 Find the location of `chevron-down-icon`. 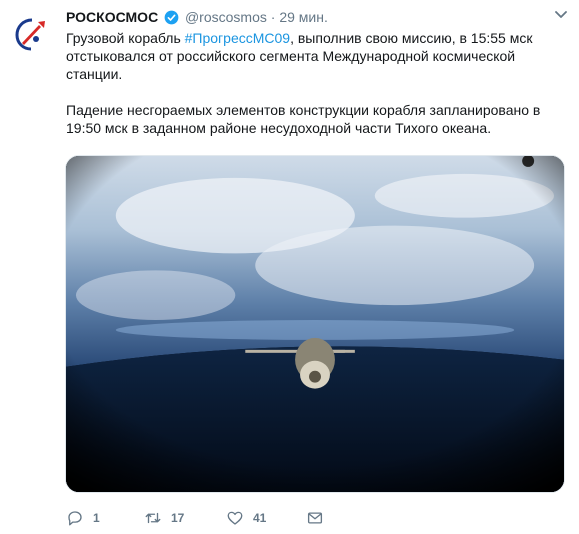

chevron-down-icon is located at coordinates (561, 15).